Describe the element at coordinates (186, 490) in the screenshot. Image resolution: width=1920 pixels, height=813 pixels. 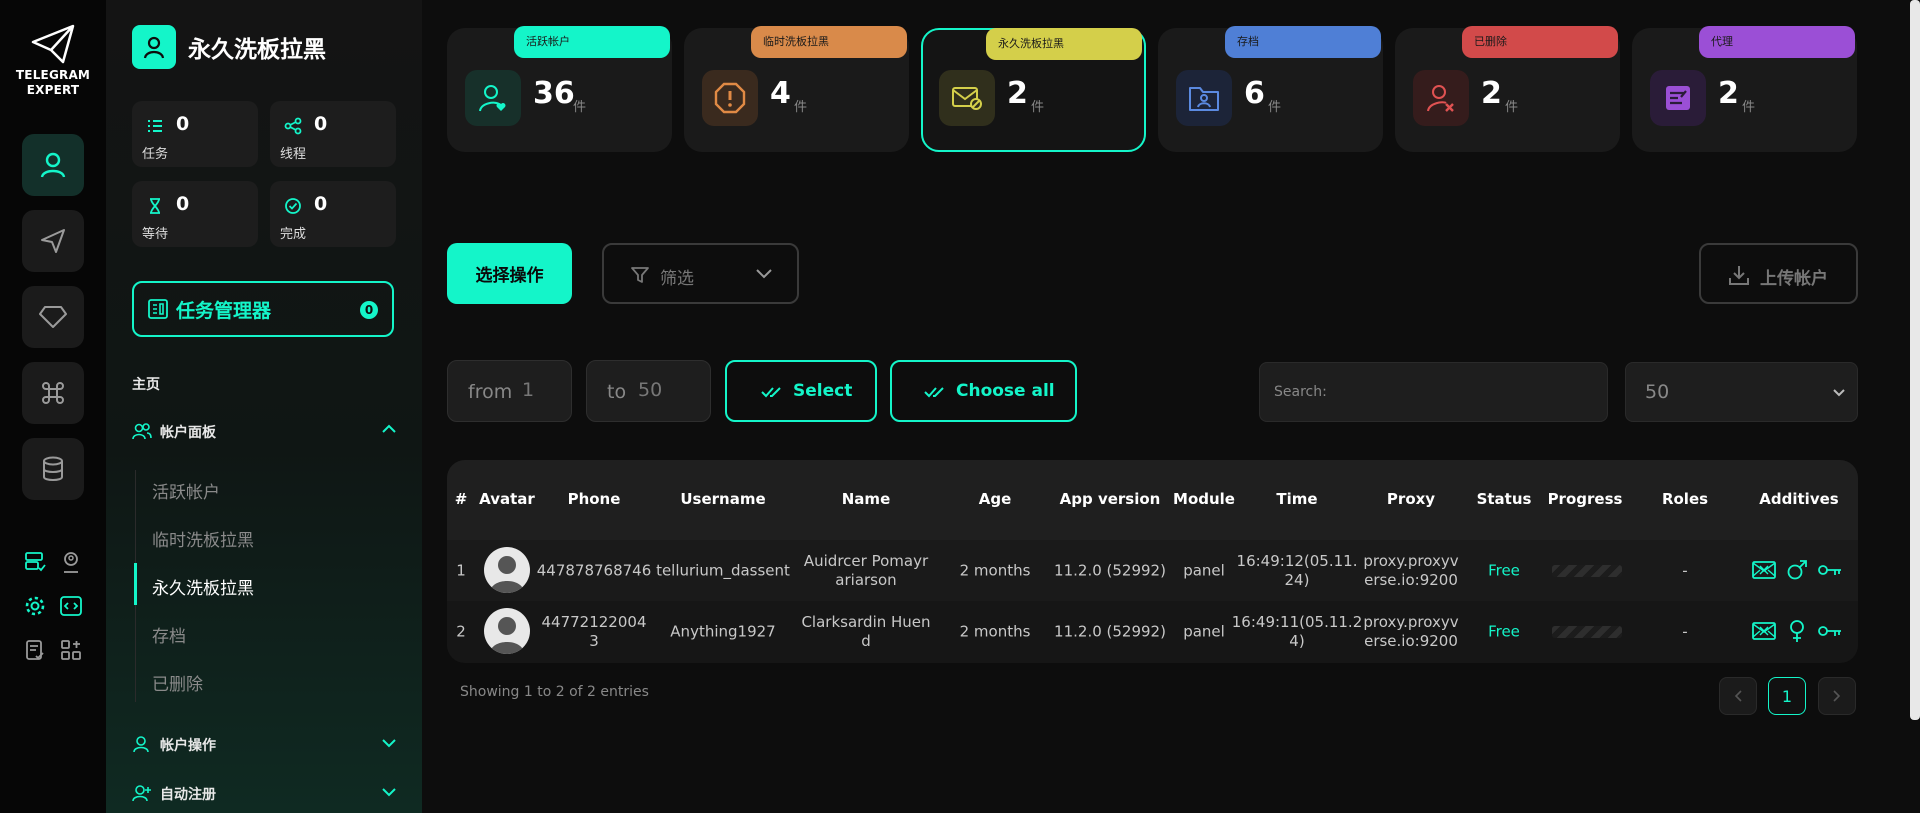
I see `nav-active-accounts: 活跃帐户` at that location.